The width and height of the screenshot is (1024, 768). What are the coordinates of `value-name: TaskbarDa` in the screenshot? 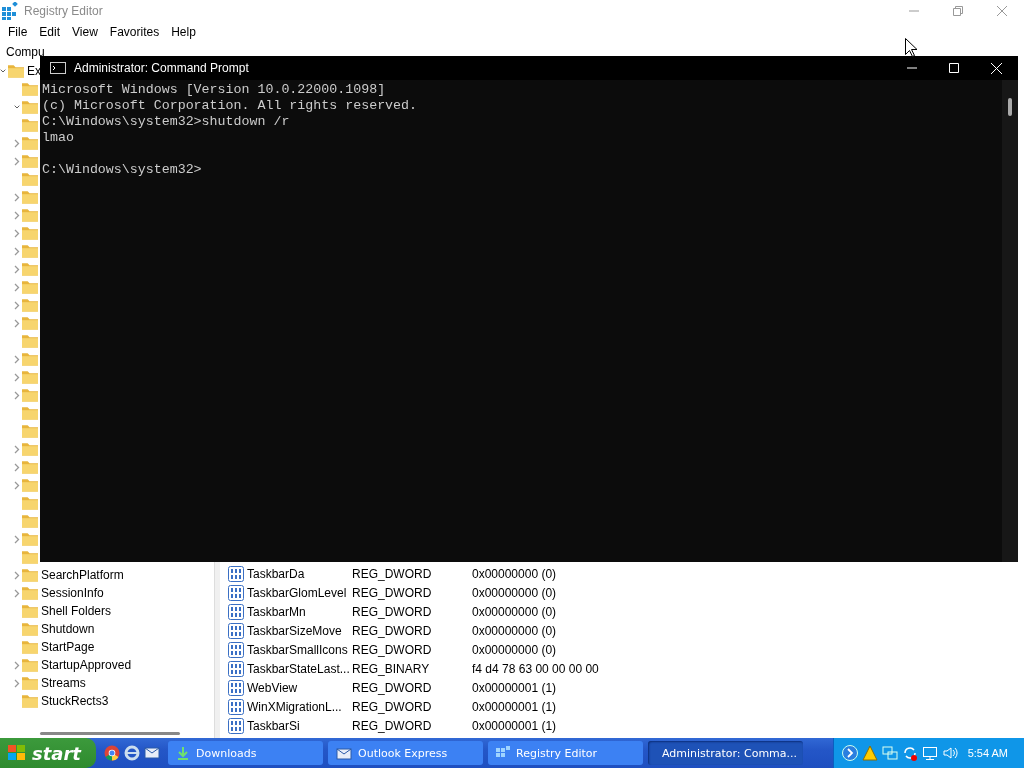 It's located at (276, 573).